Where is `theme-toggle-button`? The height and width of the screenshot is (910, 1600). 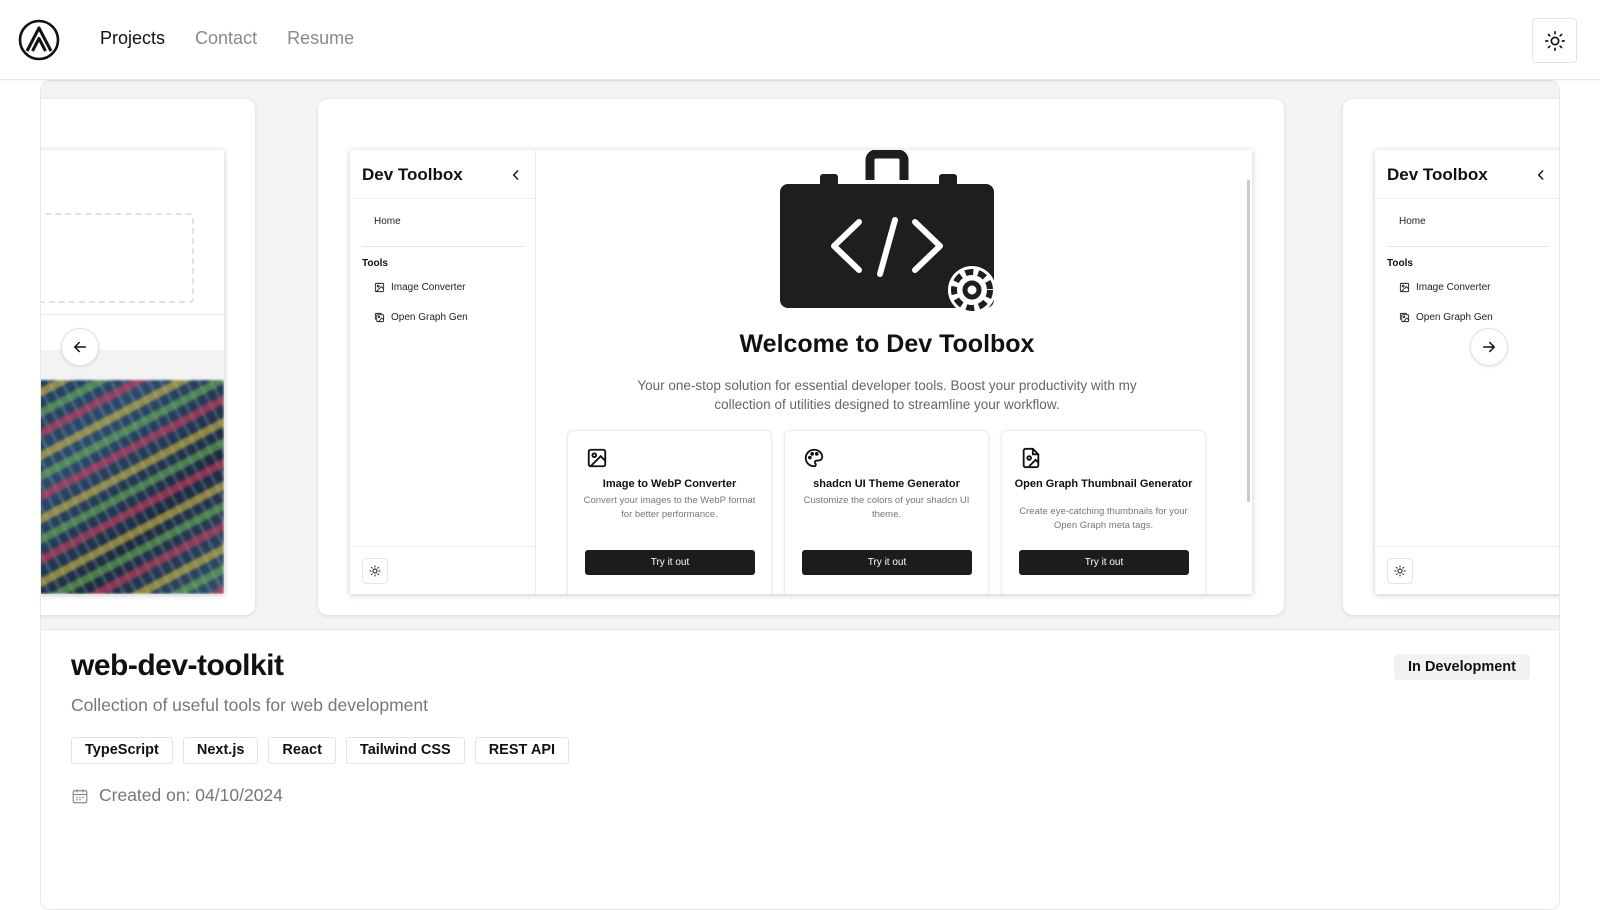 theme-toggle-button is located at coordinates (1554, 40).